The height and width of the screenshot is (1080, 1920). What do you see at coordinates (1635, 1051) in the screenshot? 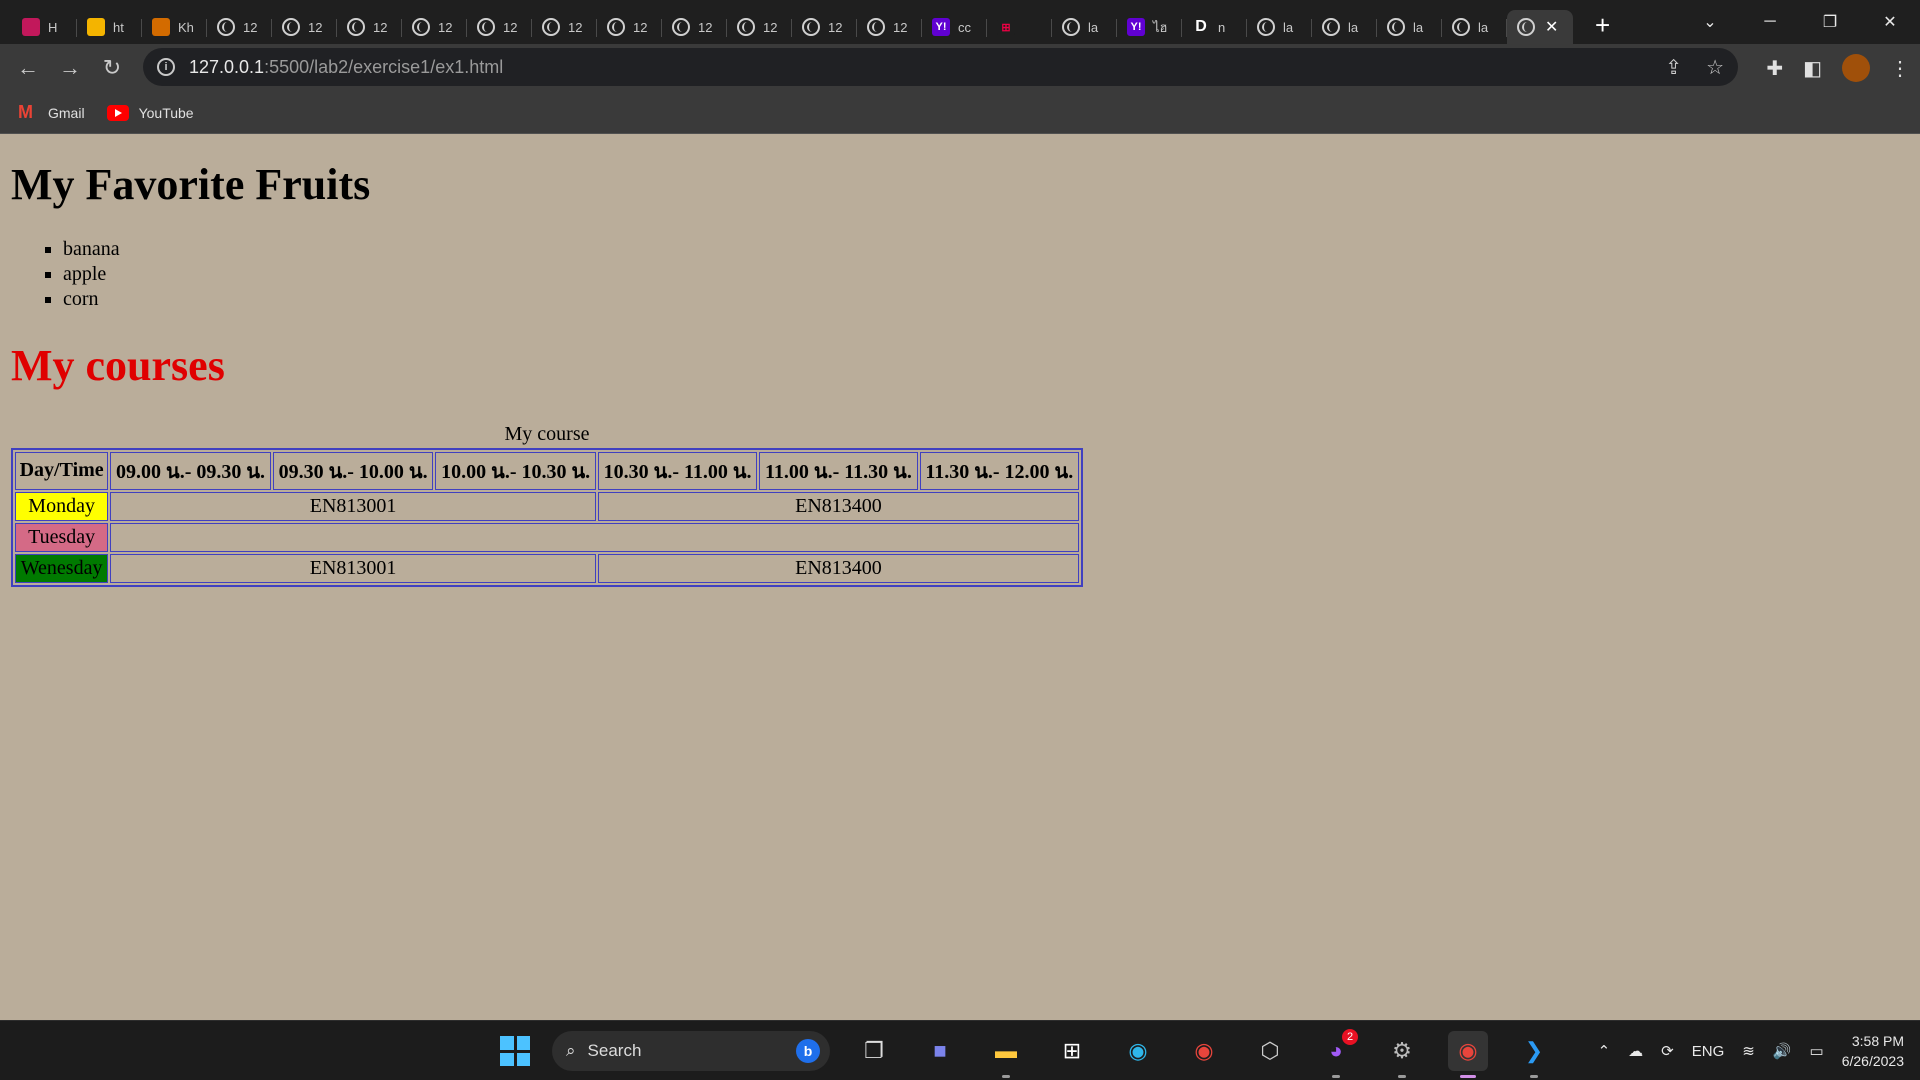
I see `onedrive-icon: ☁` at bounding box center [1635, 1051].